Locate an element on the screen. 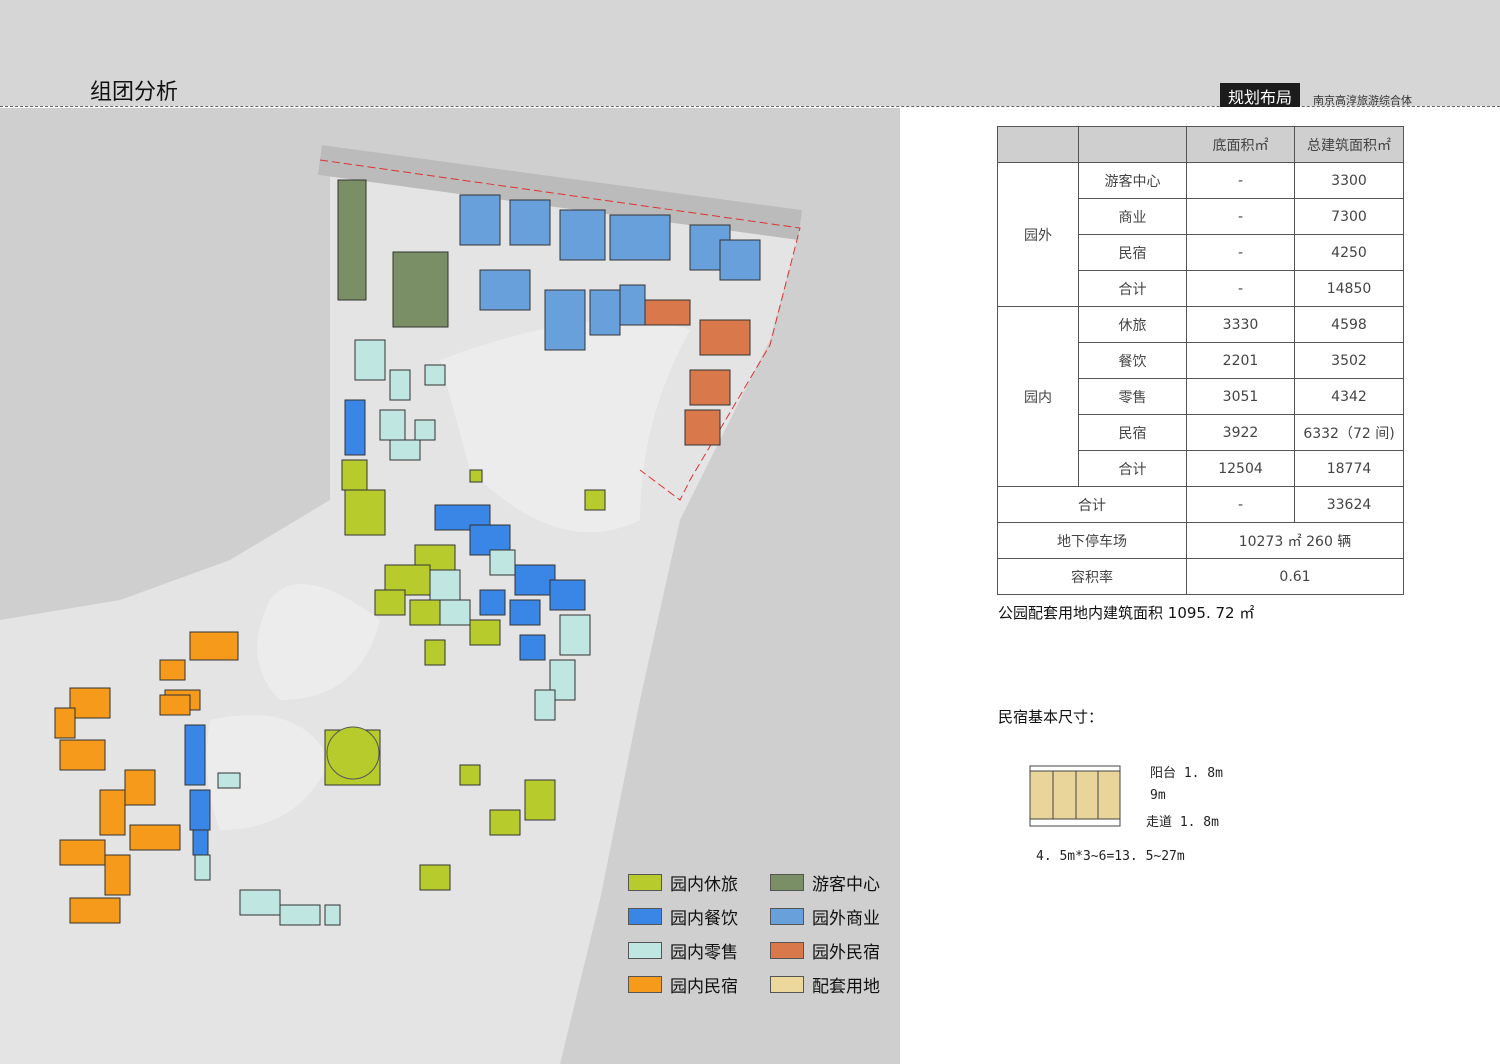 The height and width of the screenshot is (1064, 1500). table-cell: 园外 is located at coordinates (1038, 234).